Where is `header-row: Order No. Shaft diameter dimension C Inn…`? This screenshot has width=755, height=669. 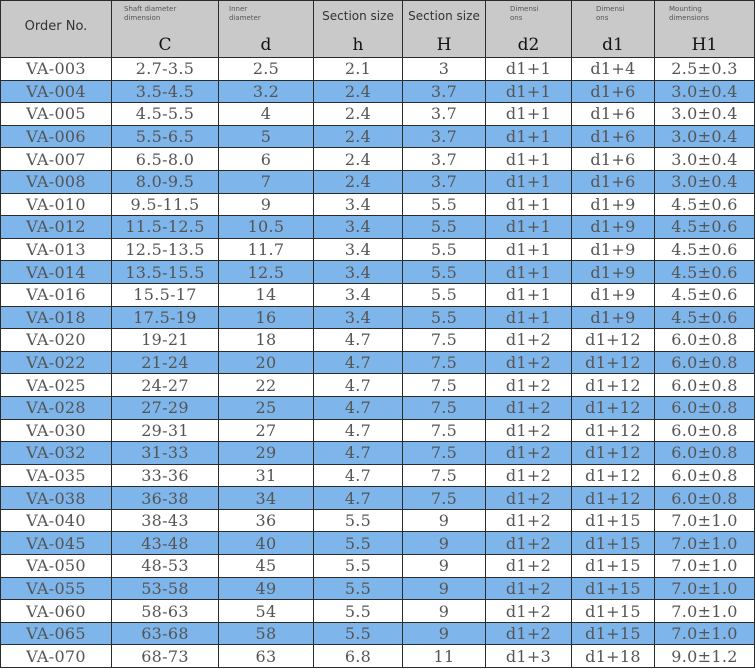 header-row: Order No. Shaft diameter dimension C Inn… is located at coordinates (377, 29).